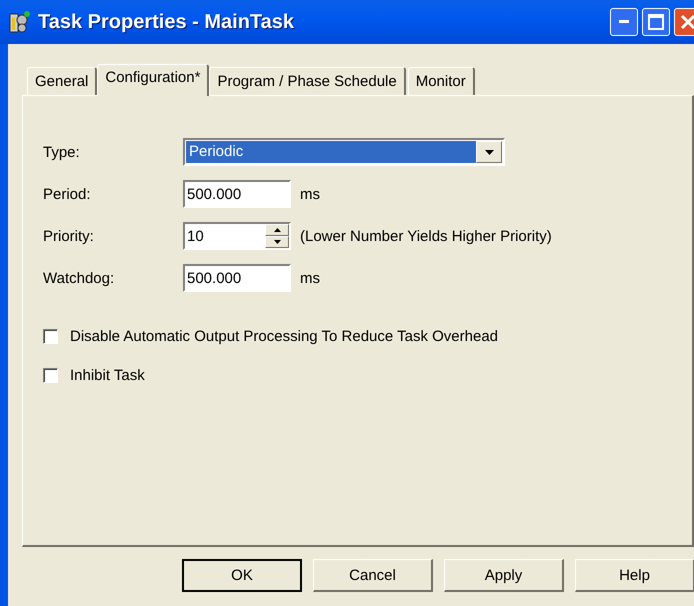 The image size is (694, 606). Describe the element at coordinates (307, 81) in the screenshot. I see `tab: Program / Phase Schedule` at that location.